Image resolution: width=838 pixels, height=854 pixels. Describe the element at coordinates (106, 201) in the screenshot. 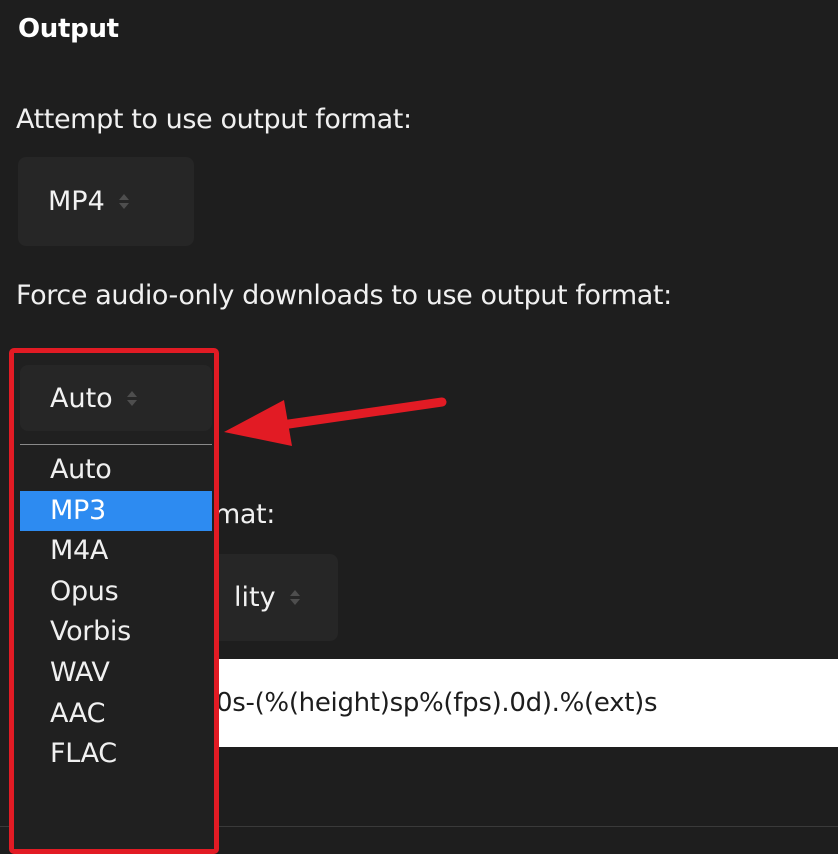

I see `output-format-select: MP4` at that location.